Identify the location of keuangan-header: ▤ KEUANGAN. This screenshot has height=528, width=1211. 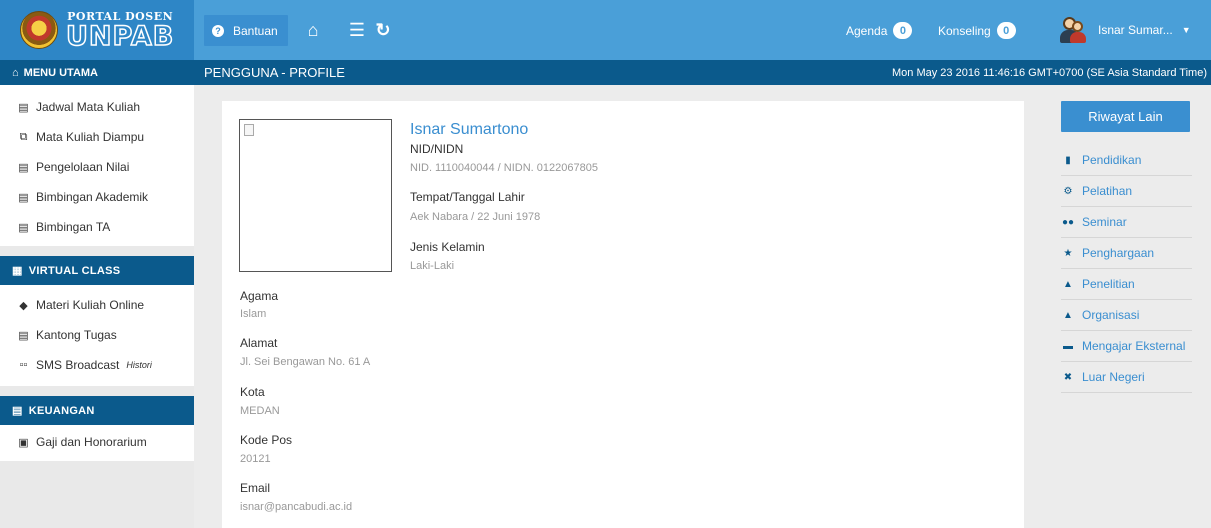
(97, 410).